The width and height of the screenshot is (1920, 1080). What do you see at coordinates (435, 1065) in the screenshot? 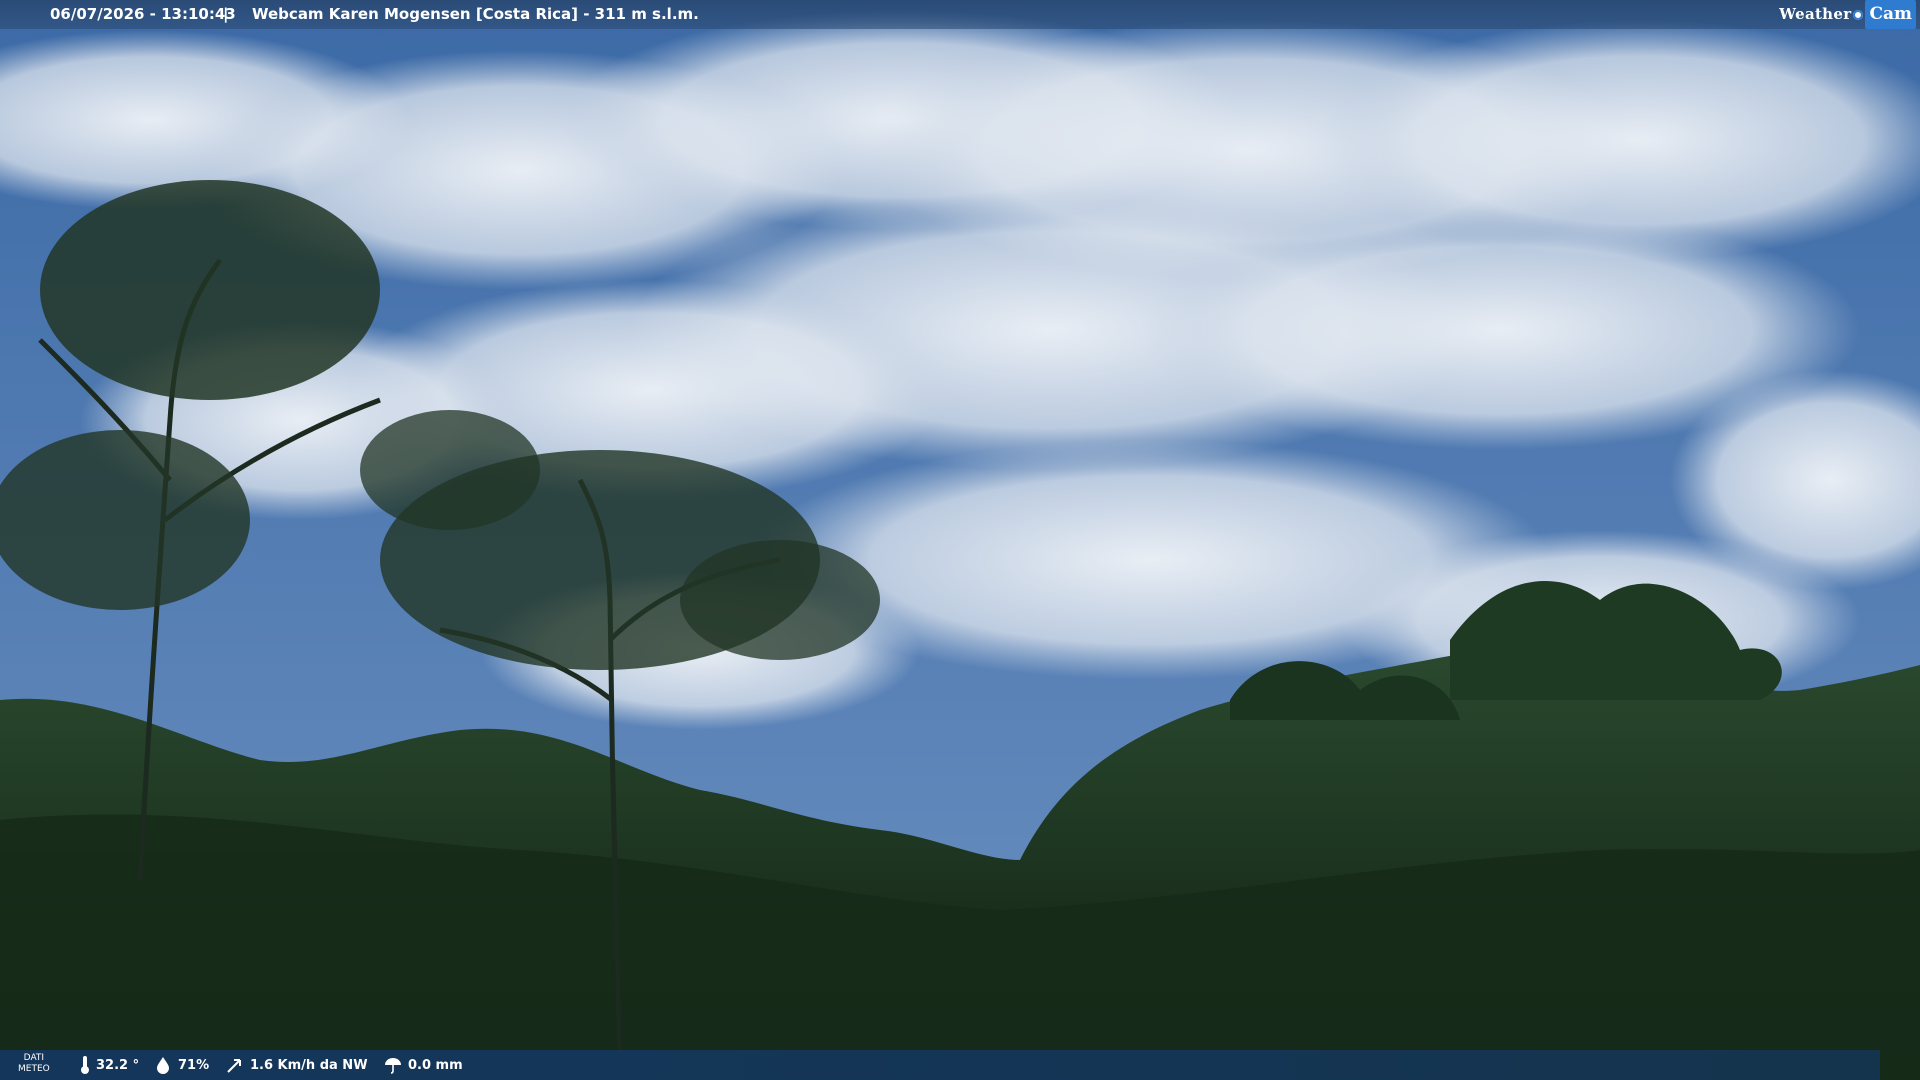
I see `rain-value: 0.0 mm` at bounding box center [435, 1065].